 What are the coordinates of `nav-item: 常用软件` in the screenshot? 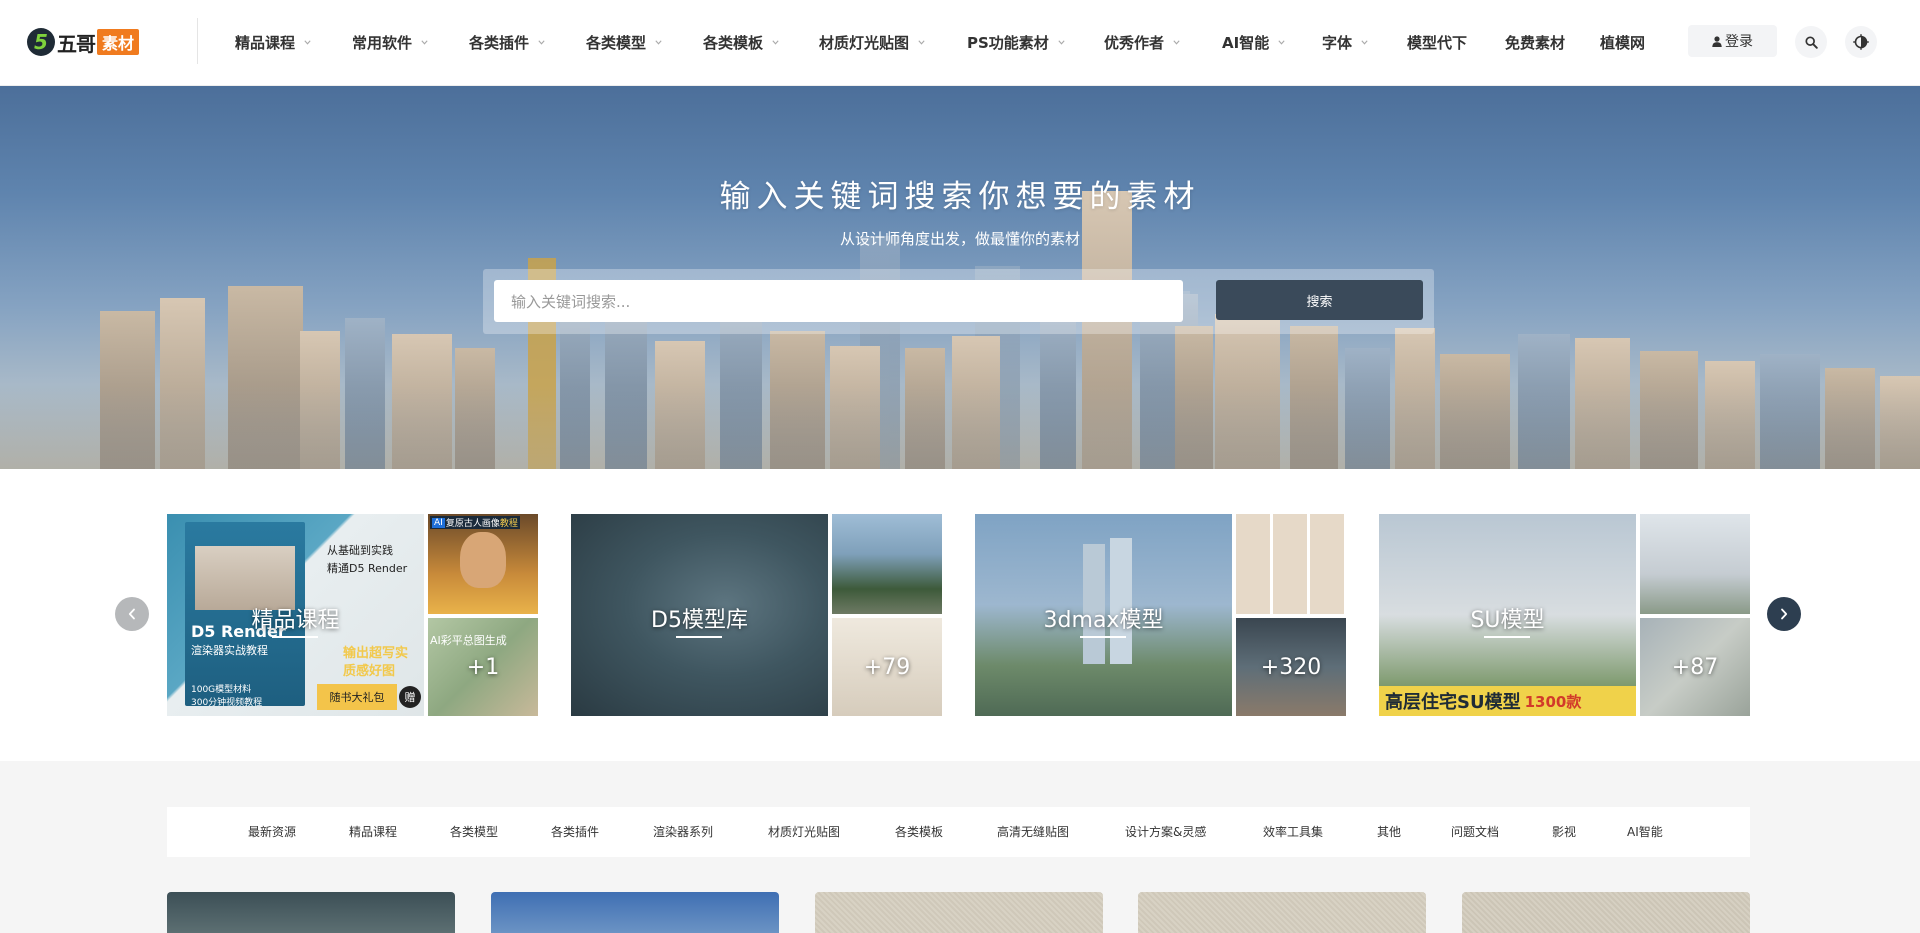 It's located at (390, 42).